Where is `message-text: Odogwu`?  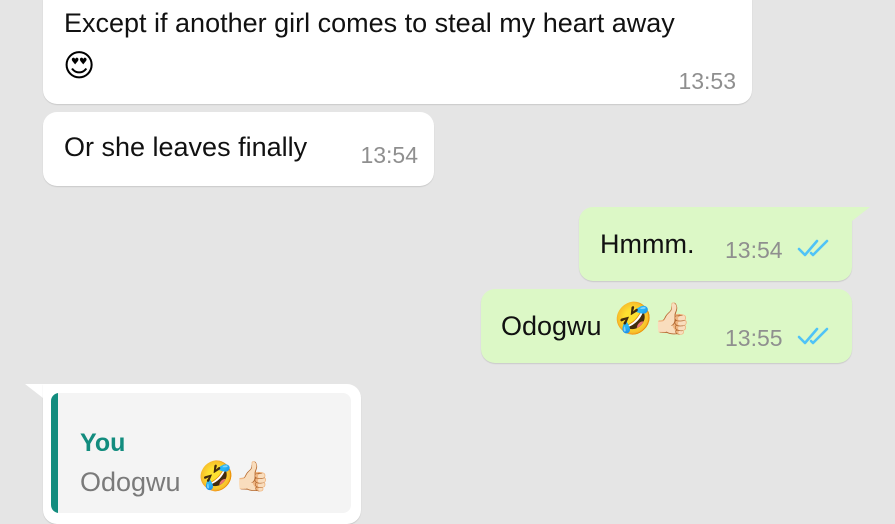
message-text: Odogwu is located at coordinates (551, 326).